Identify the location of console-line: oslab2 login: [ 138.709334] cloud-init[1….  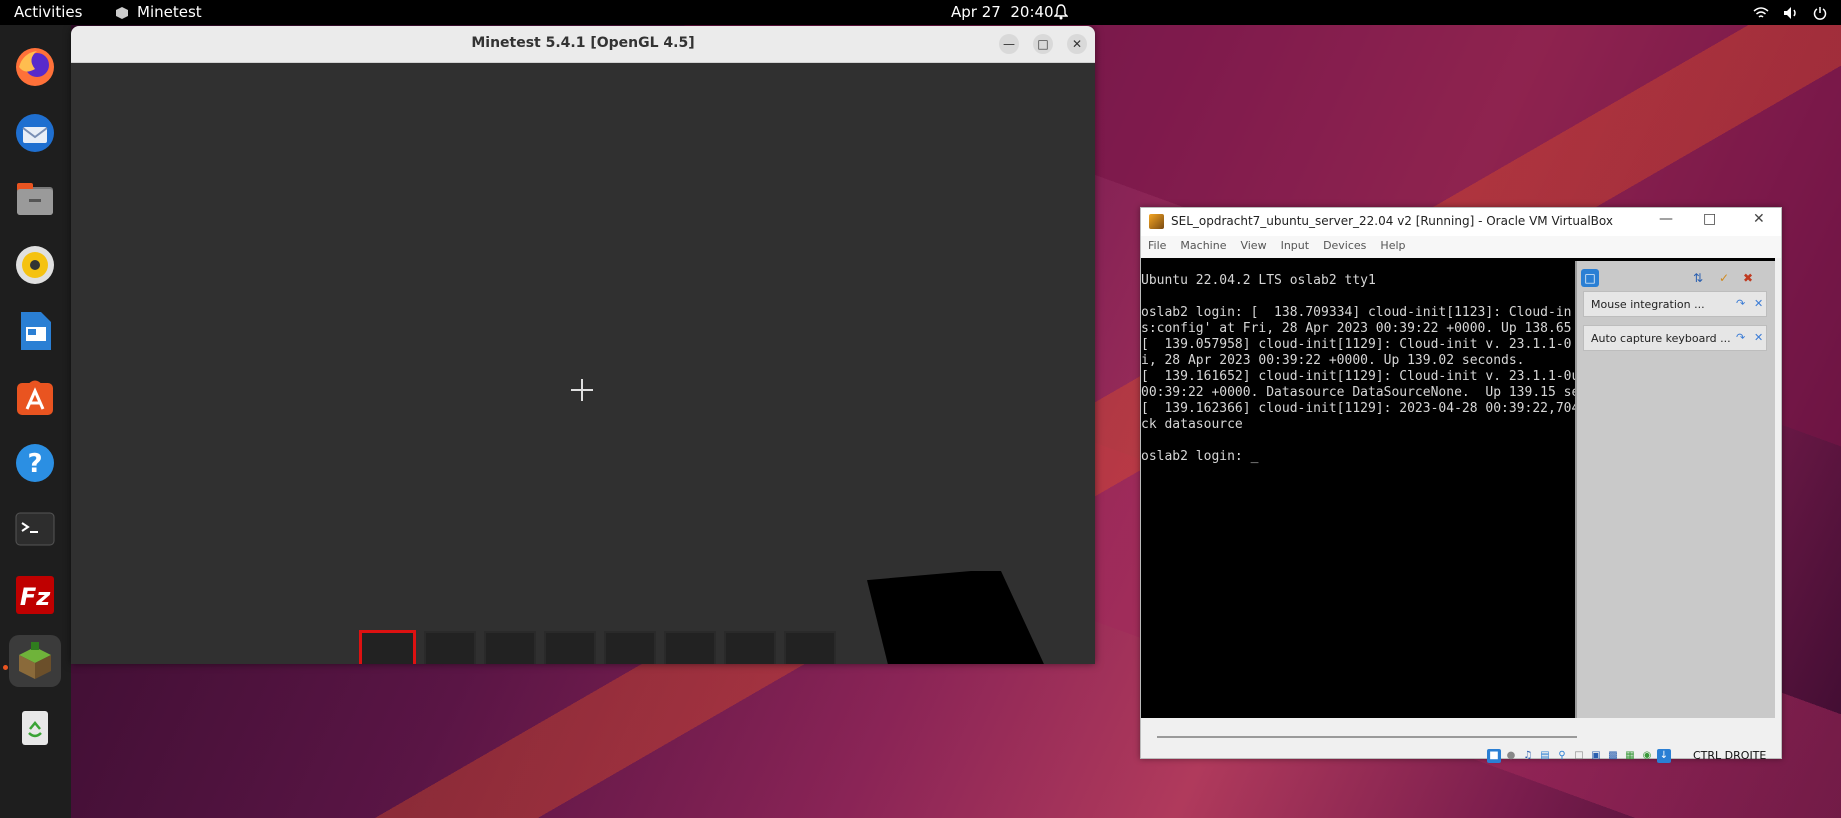
(1356, 312).